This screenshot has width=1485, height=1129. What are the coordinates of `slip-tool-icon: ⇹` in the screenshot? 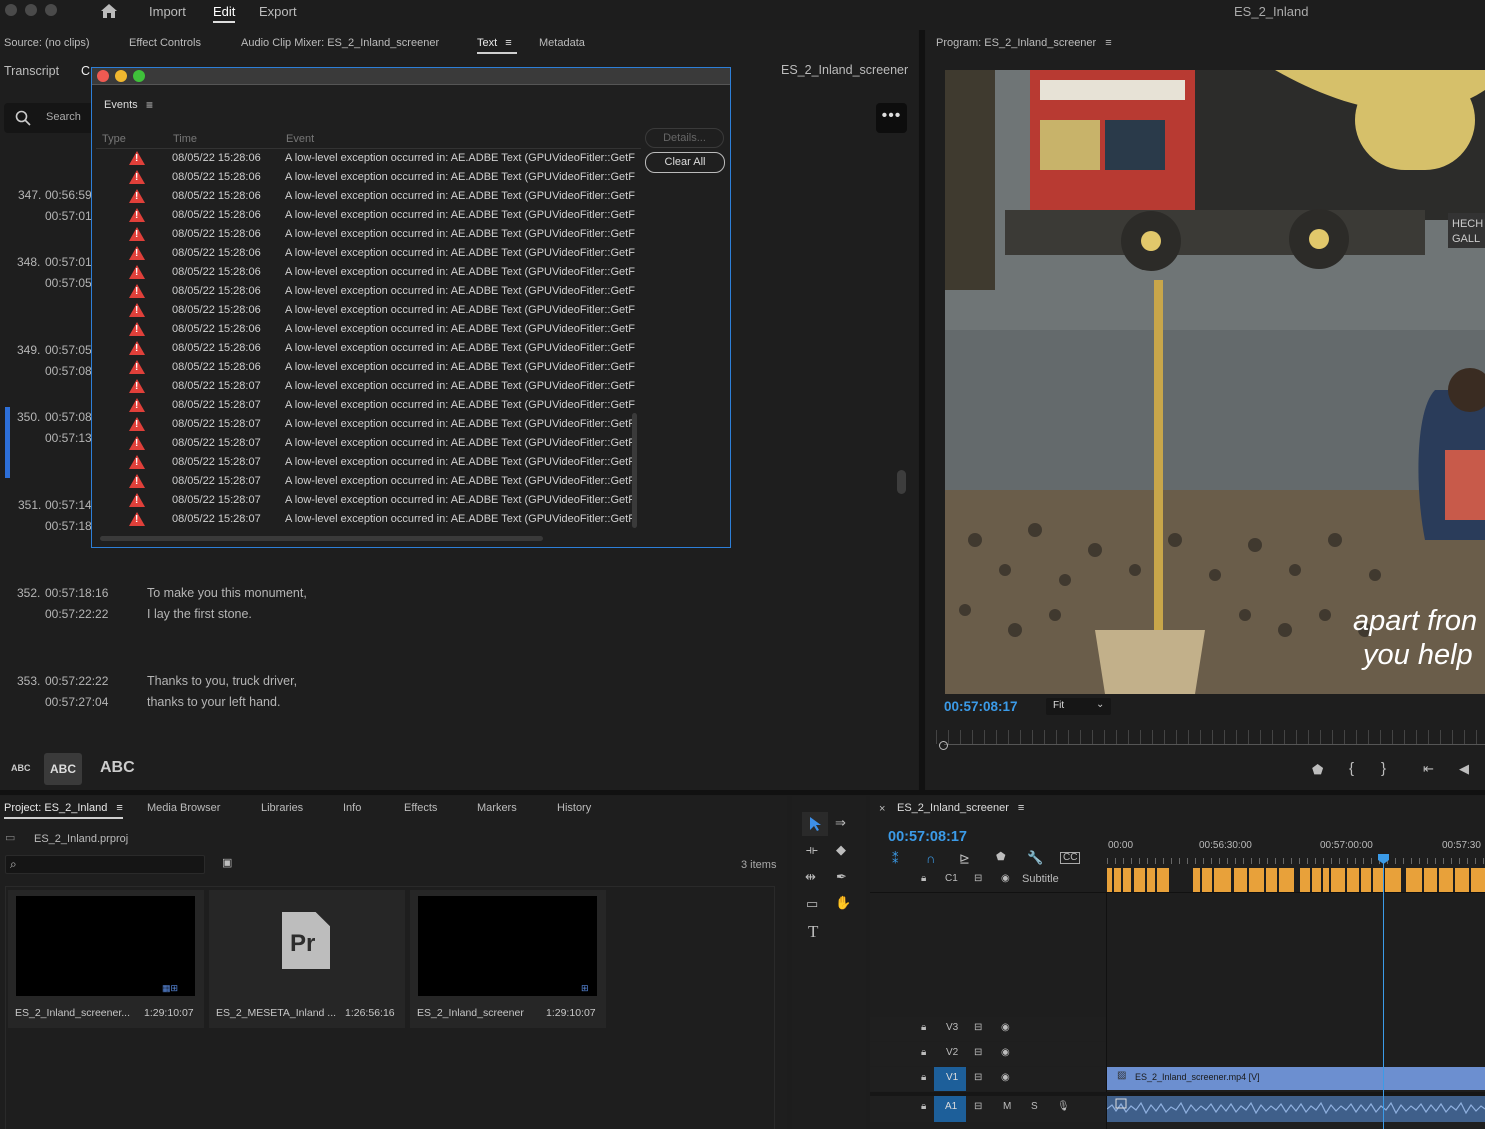 It's located at (810, 876).